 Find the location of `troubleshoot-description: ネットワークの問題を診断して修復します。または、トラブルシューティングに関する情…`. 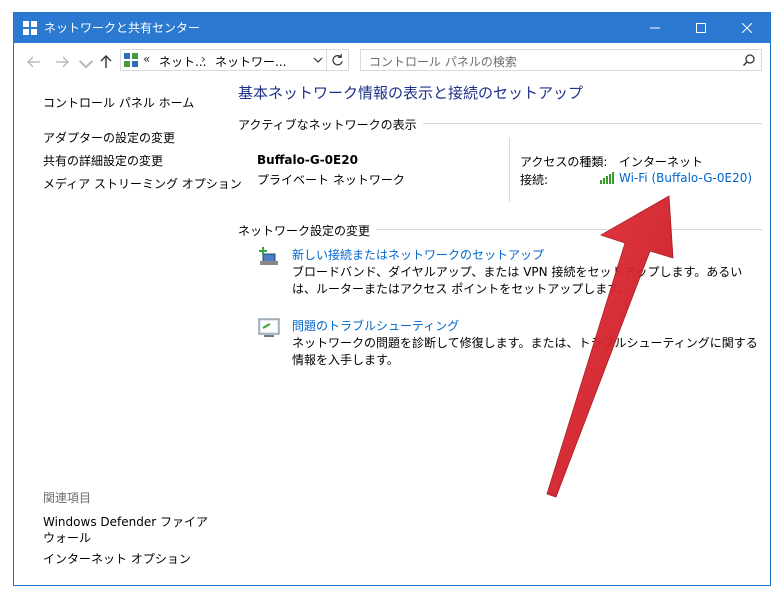

troubleshoot-description: ネットワークの問題を診断して修復します。または、トラブルシューティングに関する情… is located at coordinates (525, 351).